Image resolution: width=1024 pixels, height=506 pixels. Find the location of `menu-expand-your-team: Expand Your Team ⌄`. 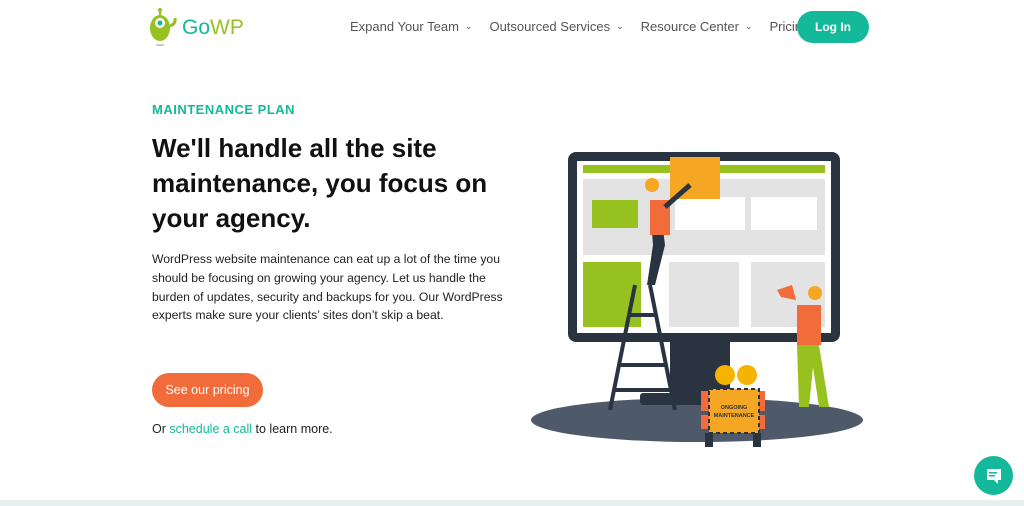

menu-expand-your-team: Expand Your Team ⌄ is located at coordinates (411, 26).